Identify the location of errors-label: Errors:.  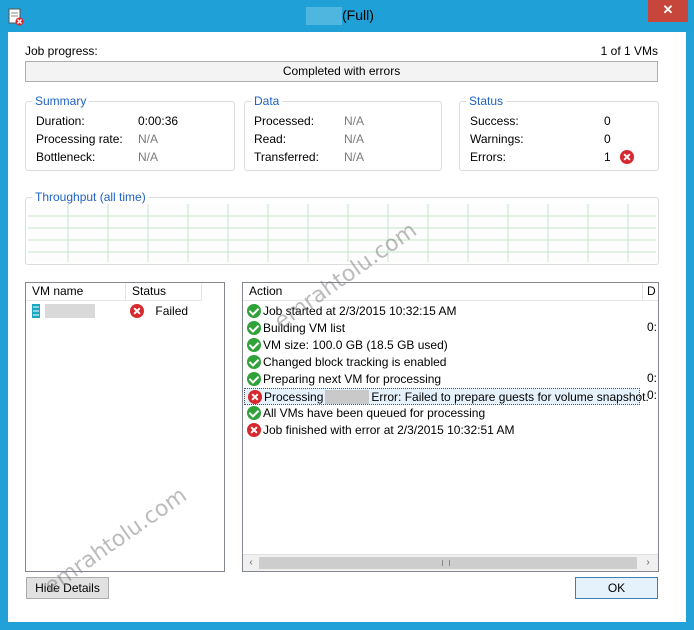
(488, 157).